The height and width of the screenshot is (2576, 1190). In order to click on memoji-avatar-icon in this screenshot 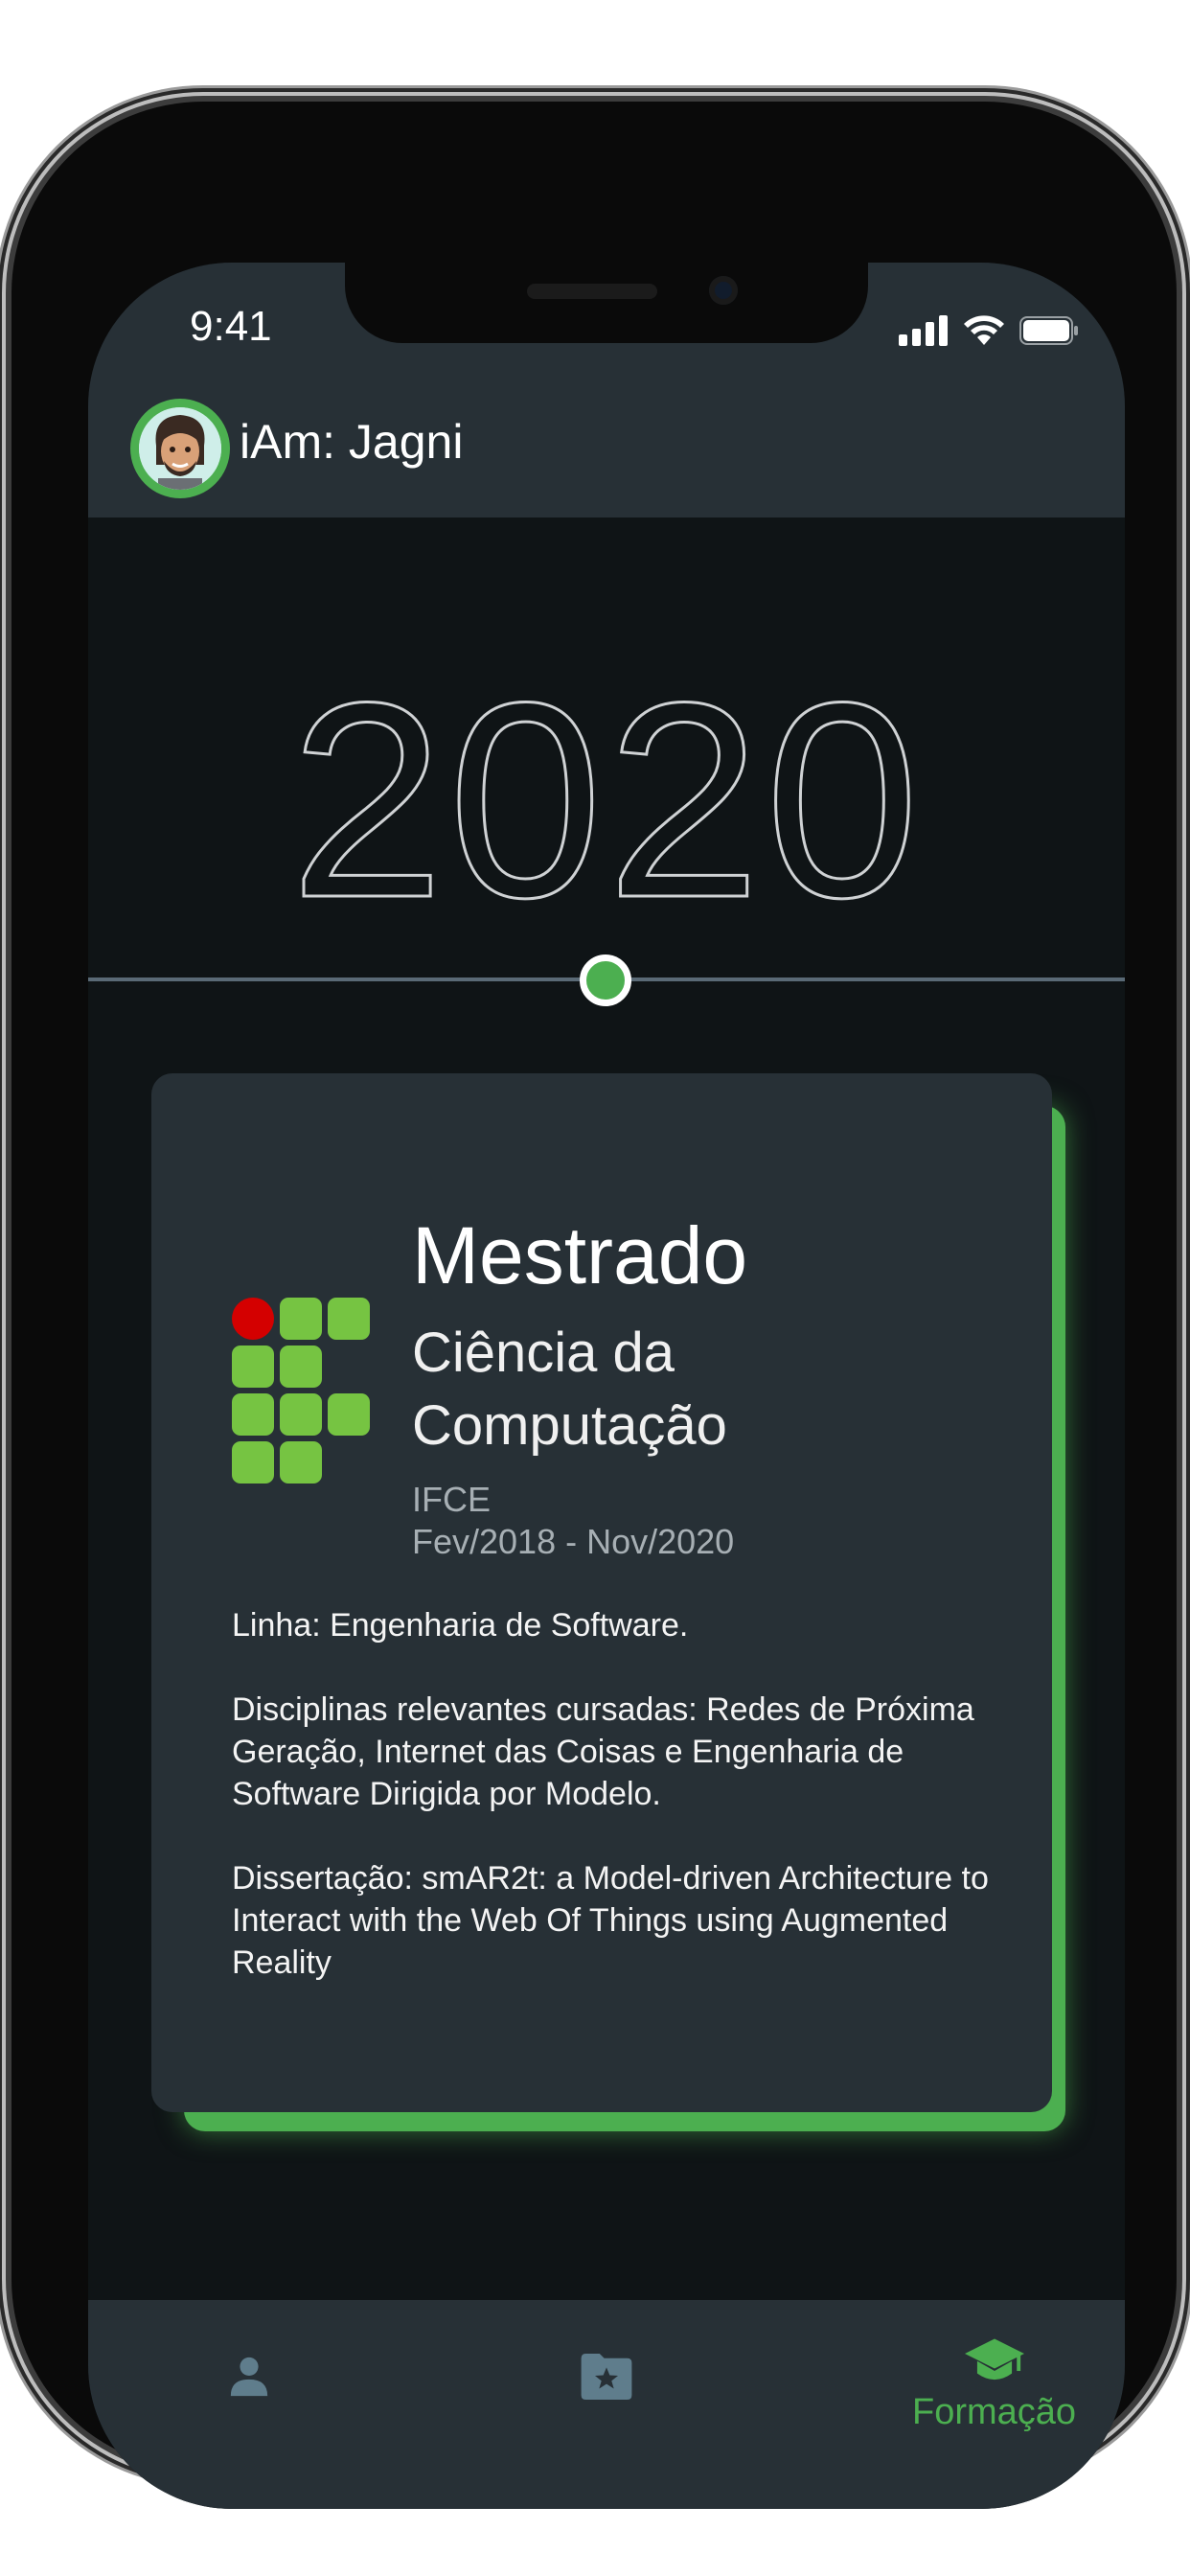, I will do `click(180, 448)`.